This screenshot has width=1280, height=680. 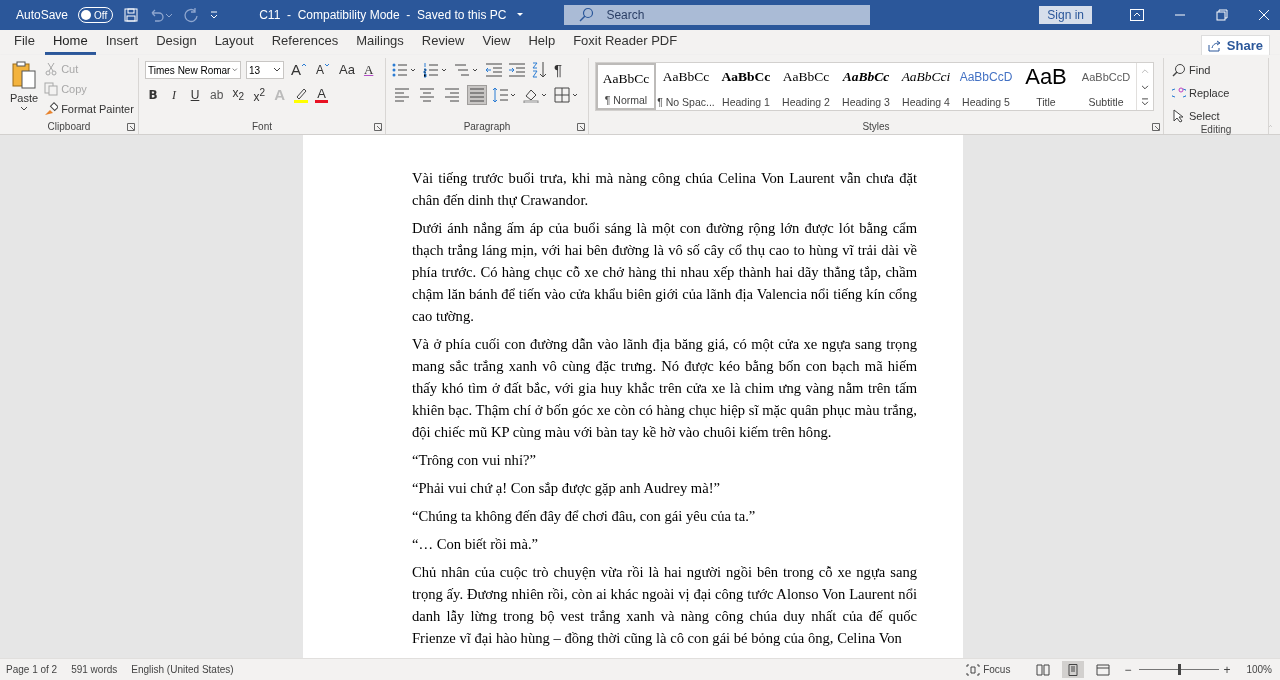 What do you see at coordinates (1259, 669) in the screenshot?
I see `zoom-level: 100%` at bounding box center [1259, 669].